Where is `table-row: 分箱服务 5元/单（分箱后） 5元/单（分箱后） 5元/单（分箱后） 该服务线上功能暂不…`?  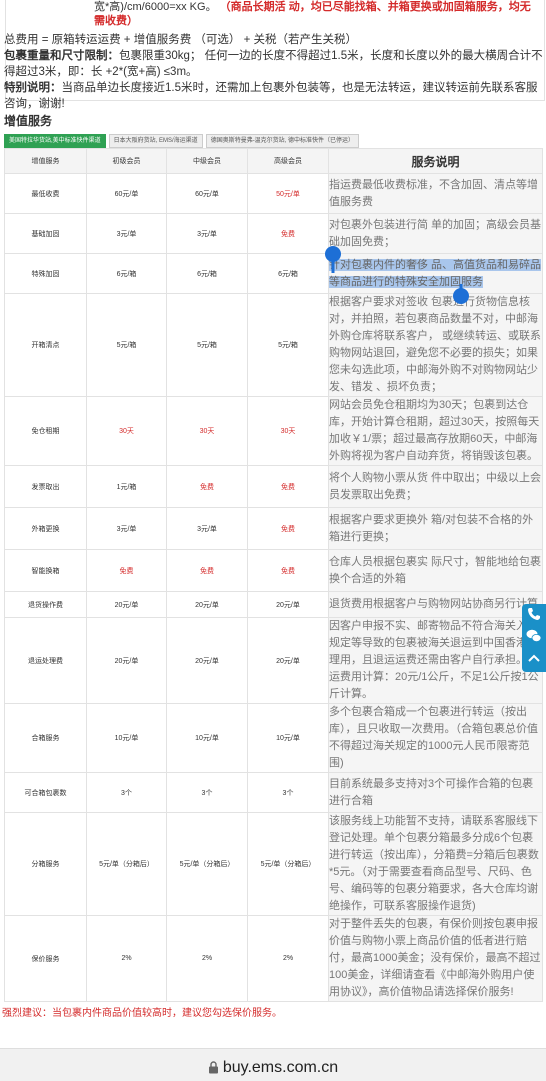 table-row: 分箱服务 5元/单（分箱后） 5元/单（分箱后） 5元/单（分箱后） 该服务线上功能暂不… is located at coordinates (273, 864).